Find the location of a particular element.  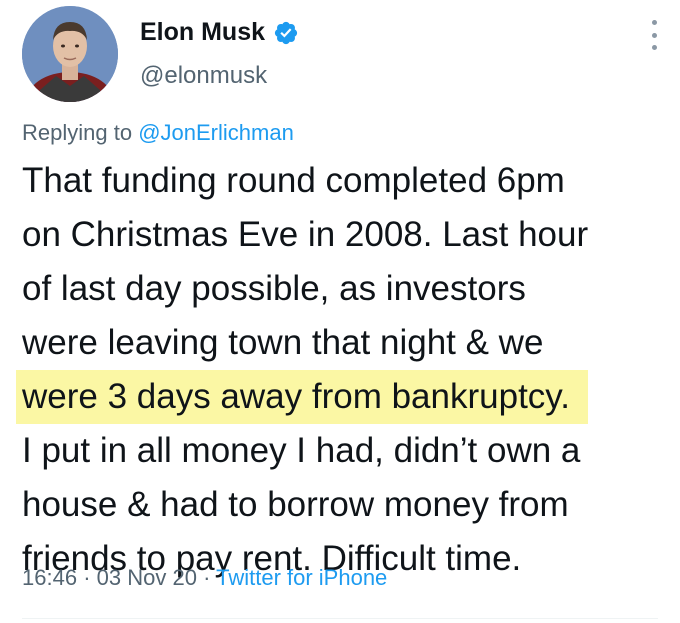

replying-prefix: Replying to is located at coordinates (77, 132).